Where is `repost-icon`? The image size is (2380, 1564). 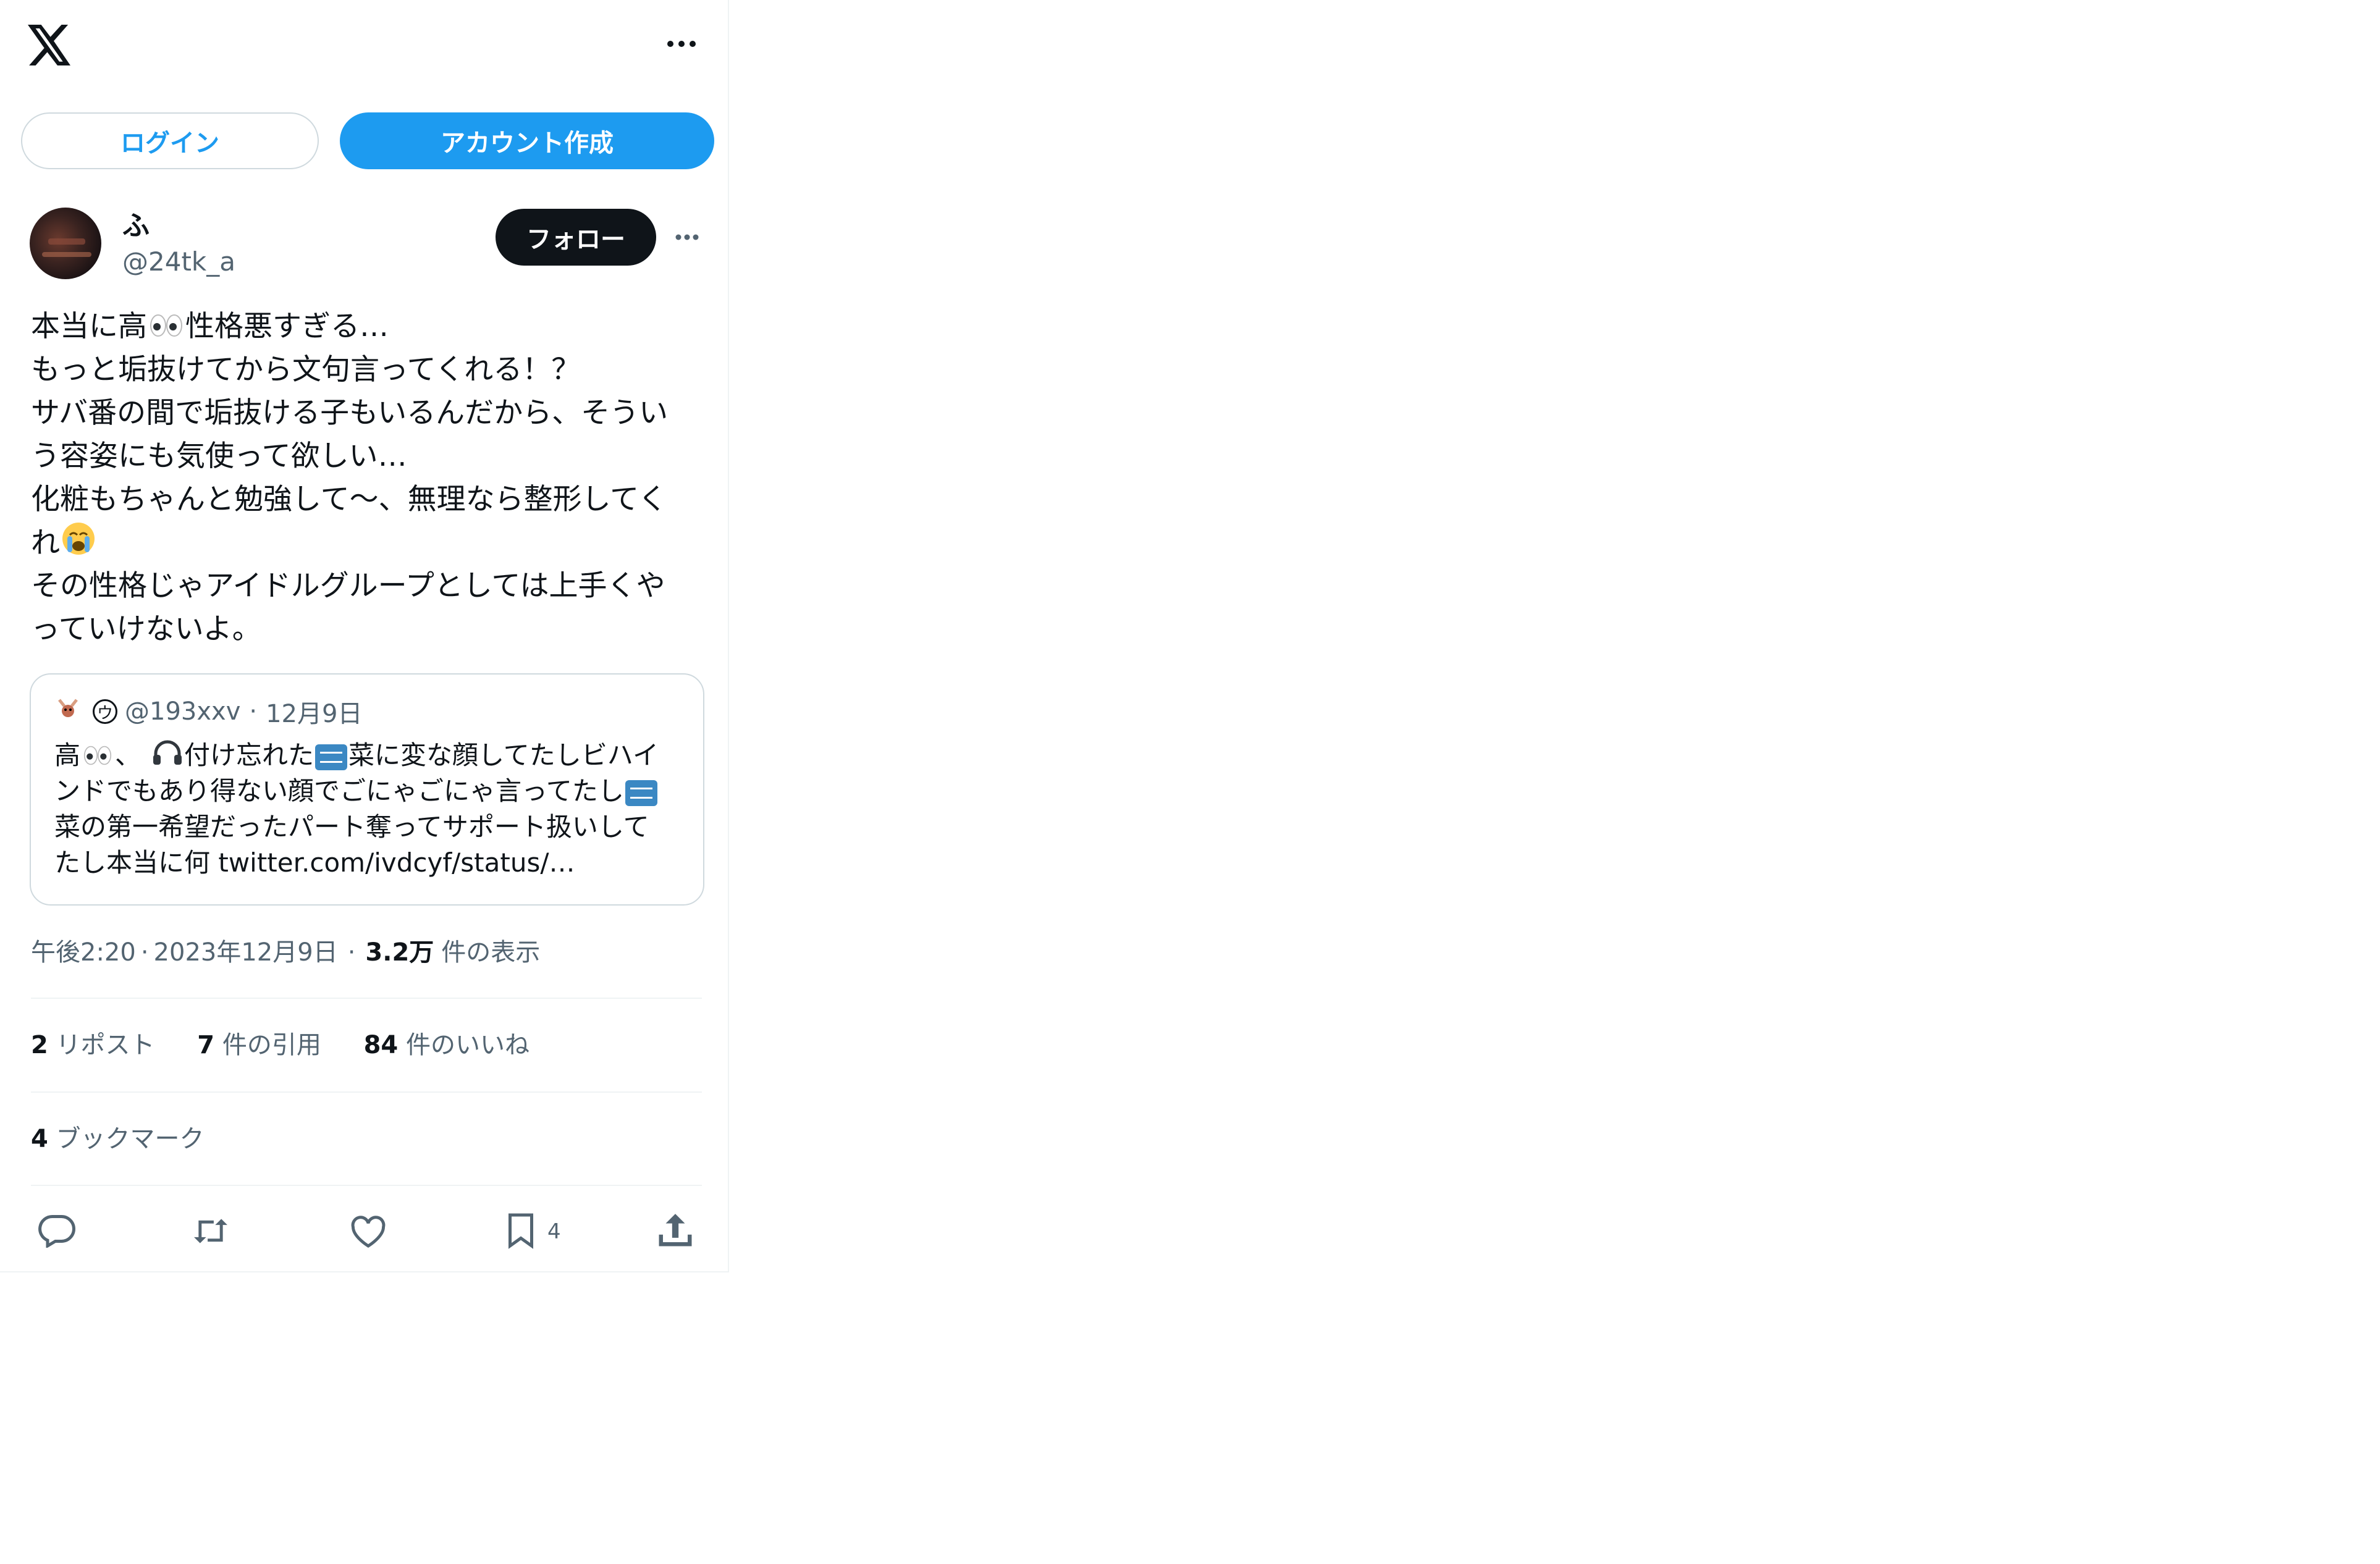
repost-icon is located at coordinates (211, 1231).